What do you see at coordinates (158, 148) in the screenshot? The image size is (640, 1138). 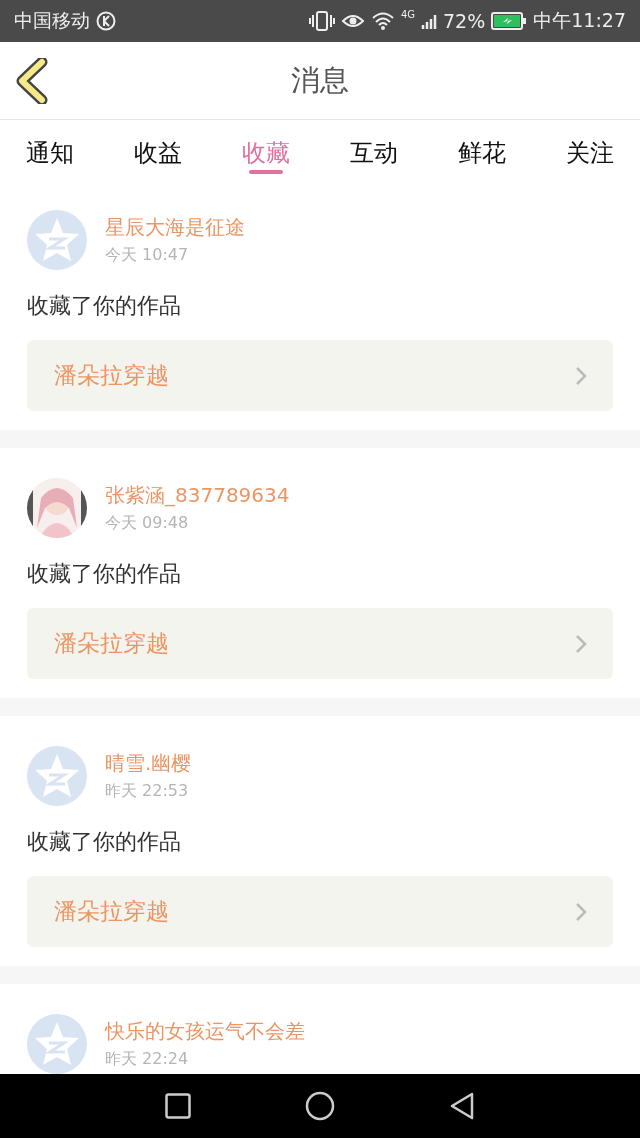 I see `tab: 收益` at bounding box center [158, 148].